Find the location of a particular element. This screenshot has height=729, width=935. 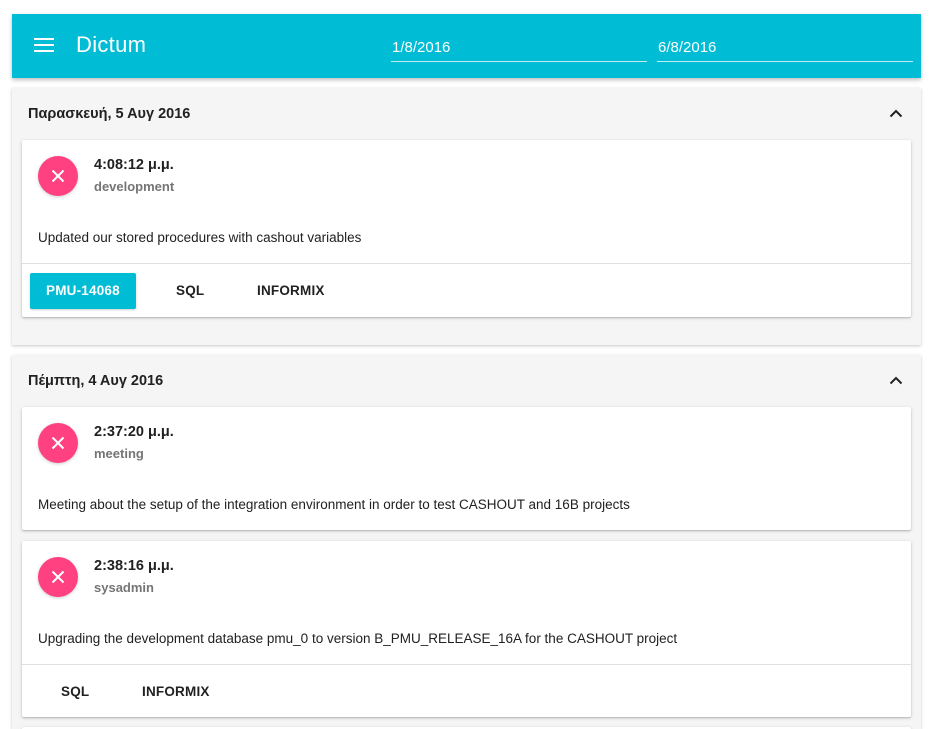

app-title: Dictum is located at coordinates (111, 44).